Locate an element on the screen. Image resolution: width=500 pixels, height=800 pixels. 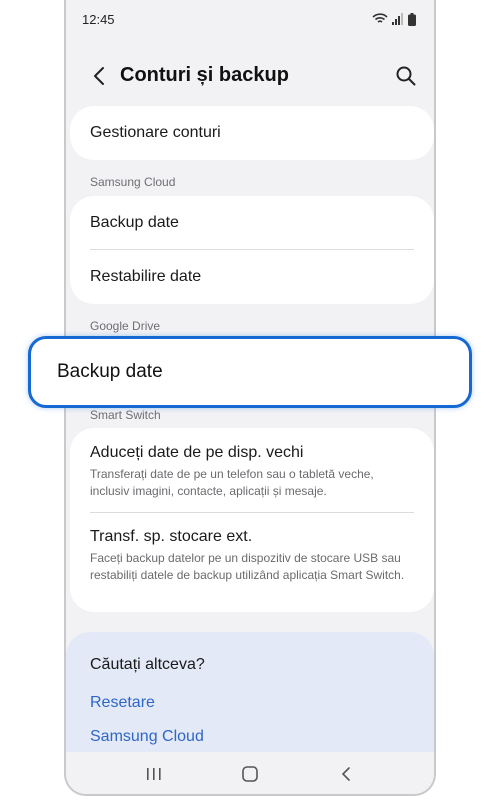
old-device-label: Aduceți date de pe disp. vechi is located at coordinates (197, 452).